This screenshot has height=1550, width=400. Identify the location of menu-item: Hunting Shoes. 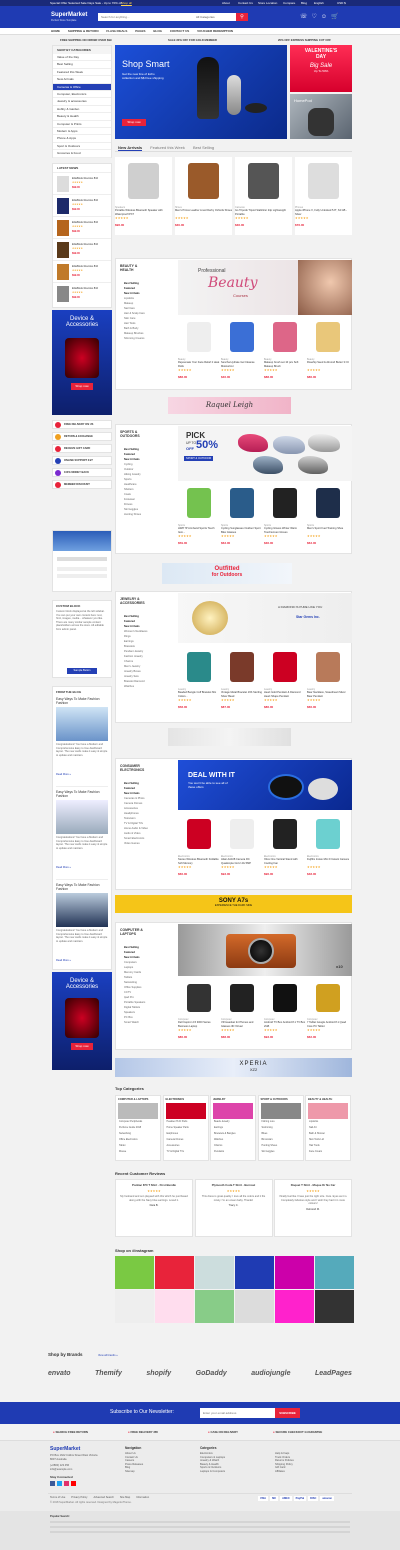
(150, 514).